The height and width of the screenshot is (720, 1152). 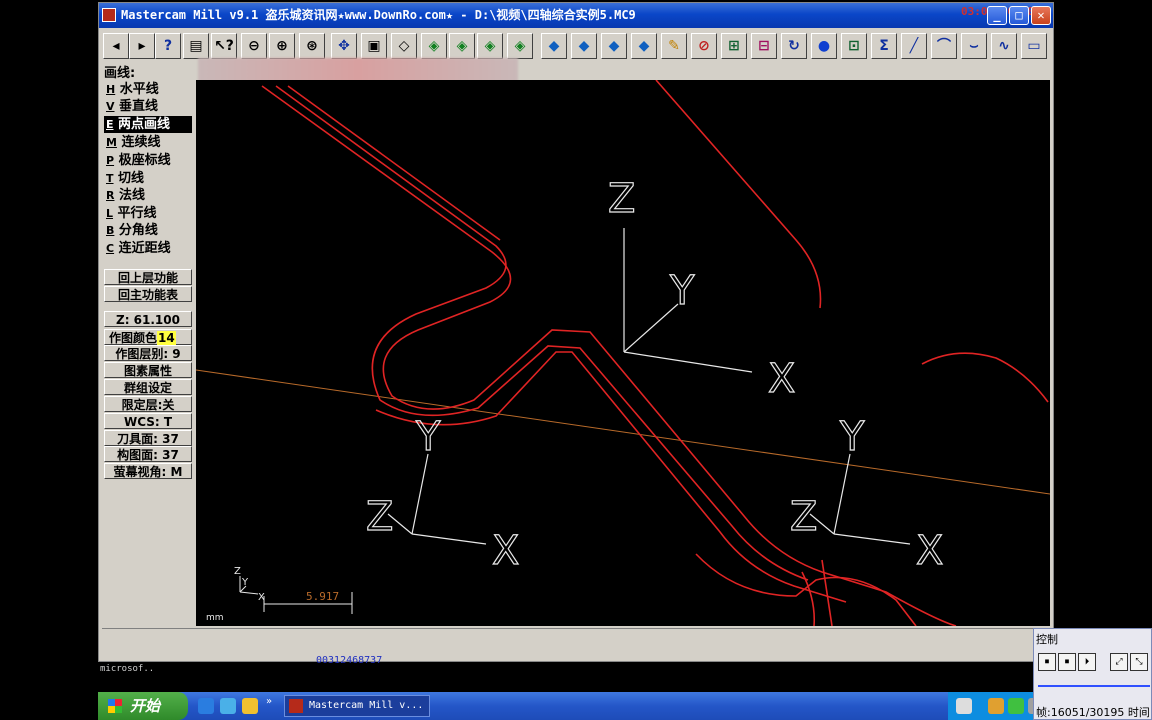 What do you see at coordinates (852, 437) in the screenshot?
I see `axis-right-y: Y` at bounding box center [852, 437].